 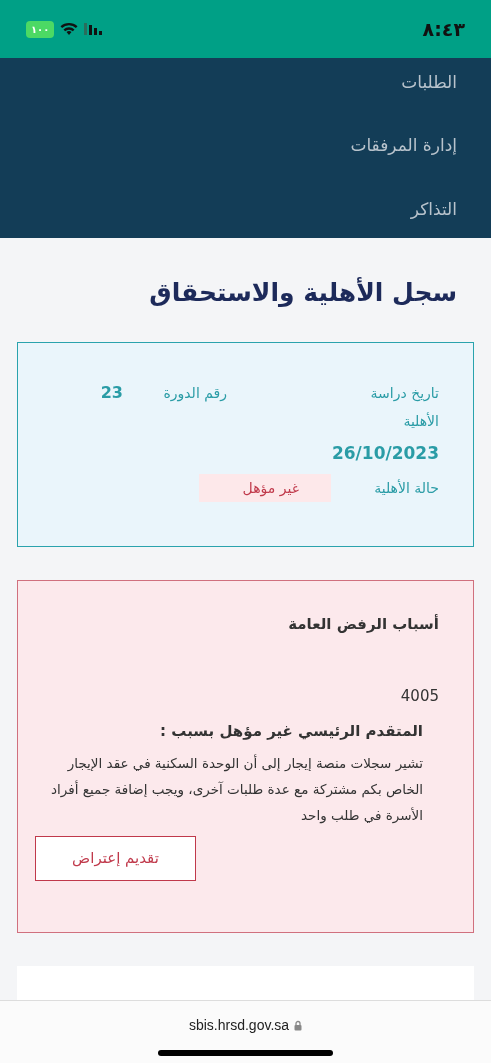 I want to click on signal-icon, so click(x=93, y=29).